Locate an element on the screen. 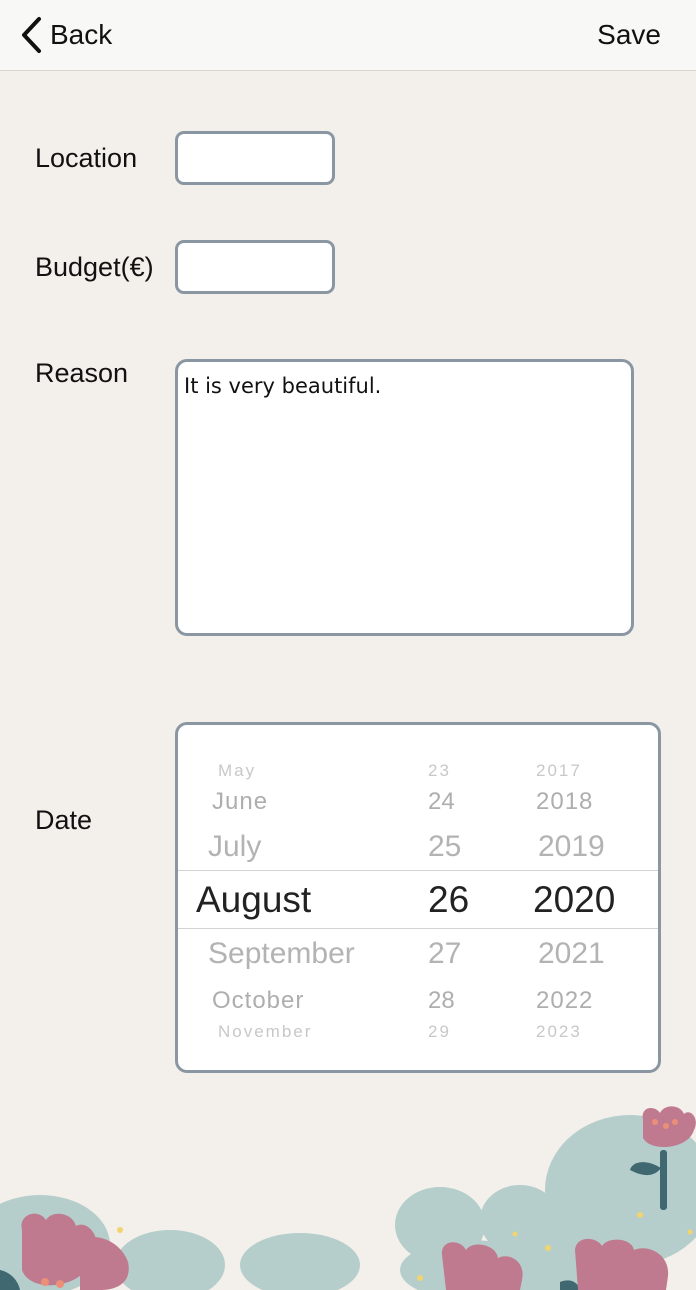 Image resolution: width=696 pixels, height=1290 pixels. location-input is located at coordinates (255, 158).